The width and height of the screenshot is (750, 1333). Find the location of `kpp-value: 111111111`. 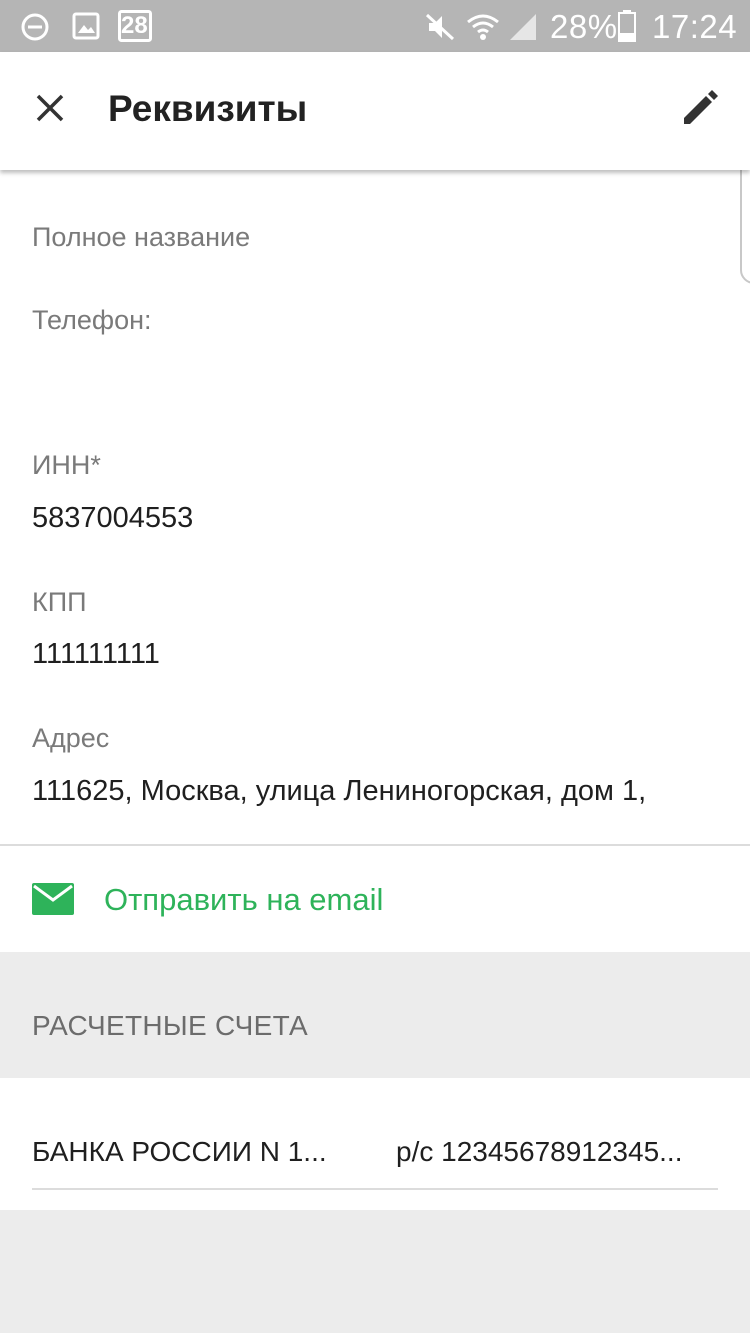

kpp-value: 111111111 is located at coordinates (96, 654).